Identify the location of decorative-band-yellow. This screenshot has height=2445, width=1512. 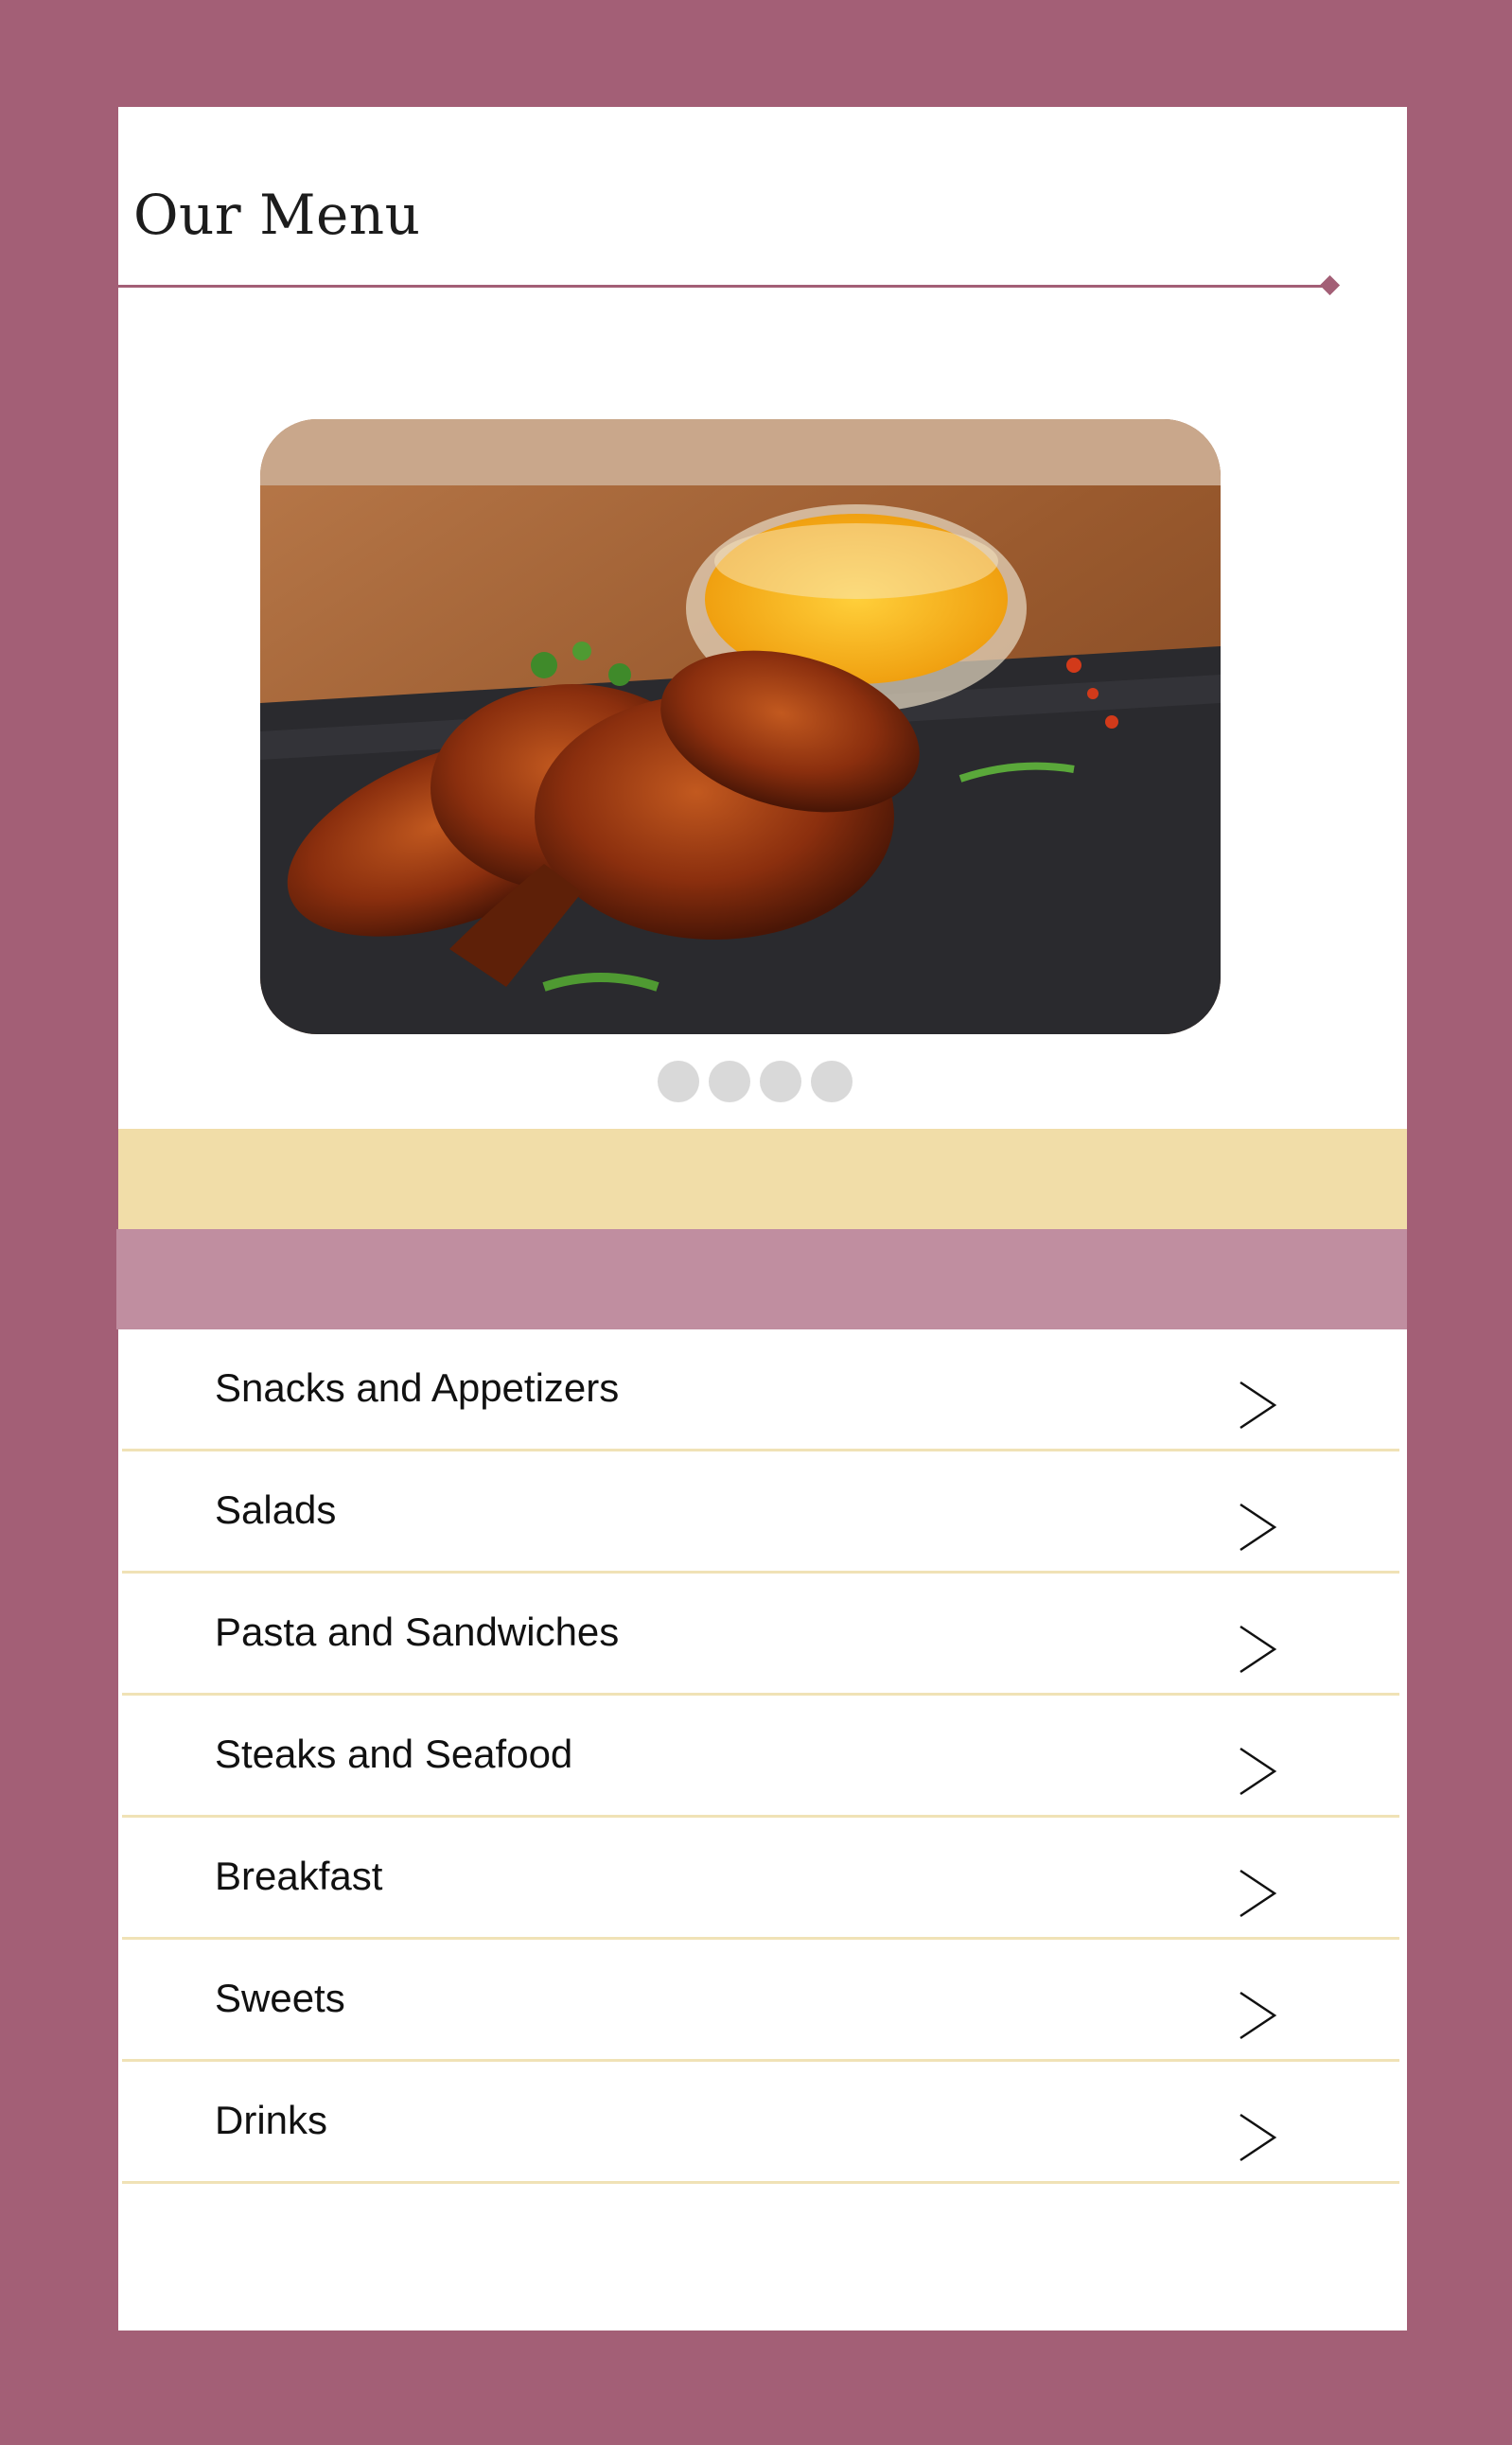
(762, 1179).